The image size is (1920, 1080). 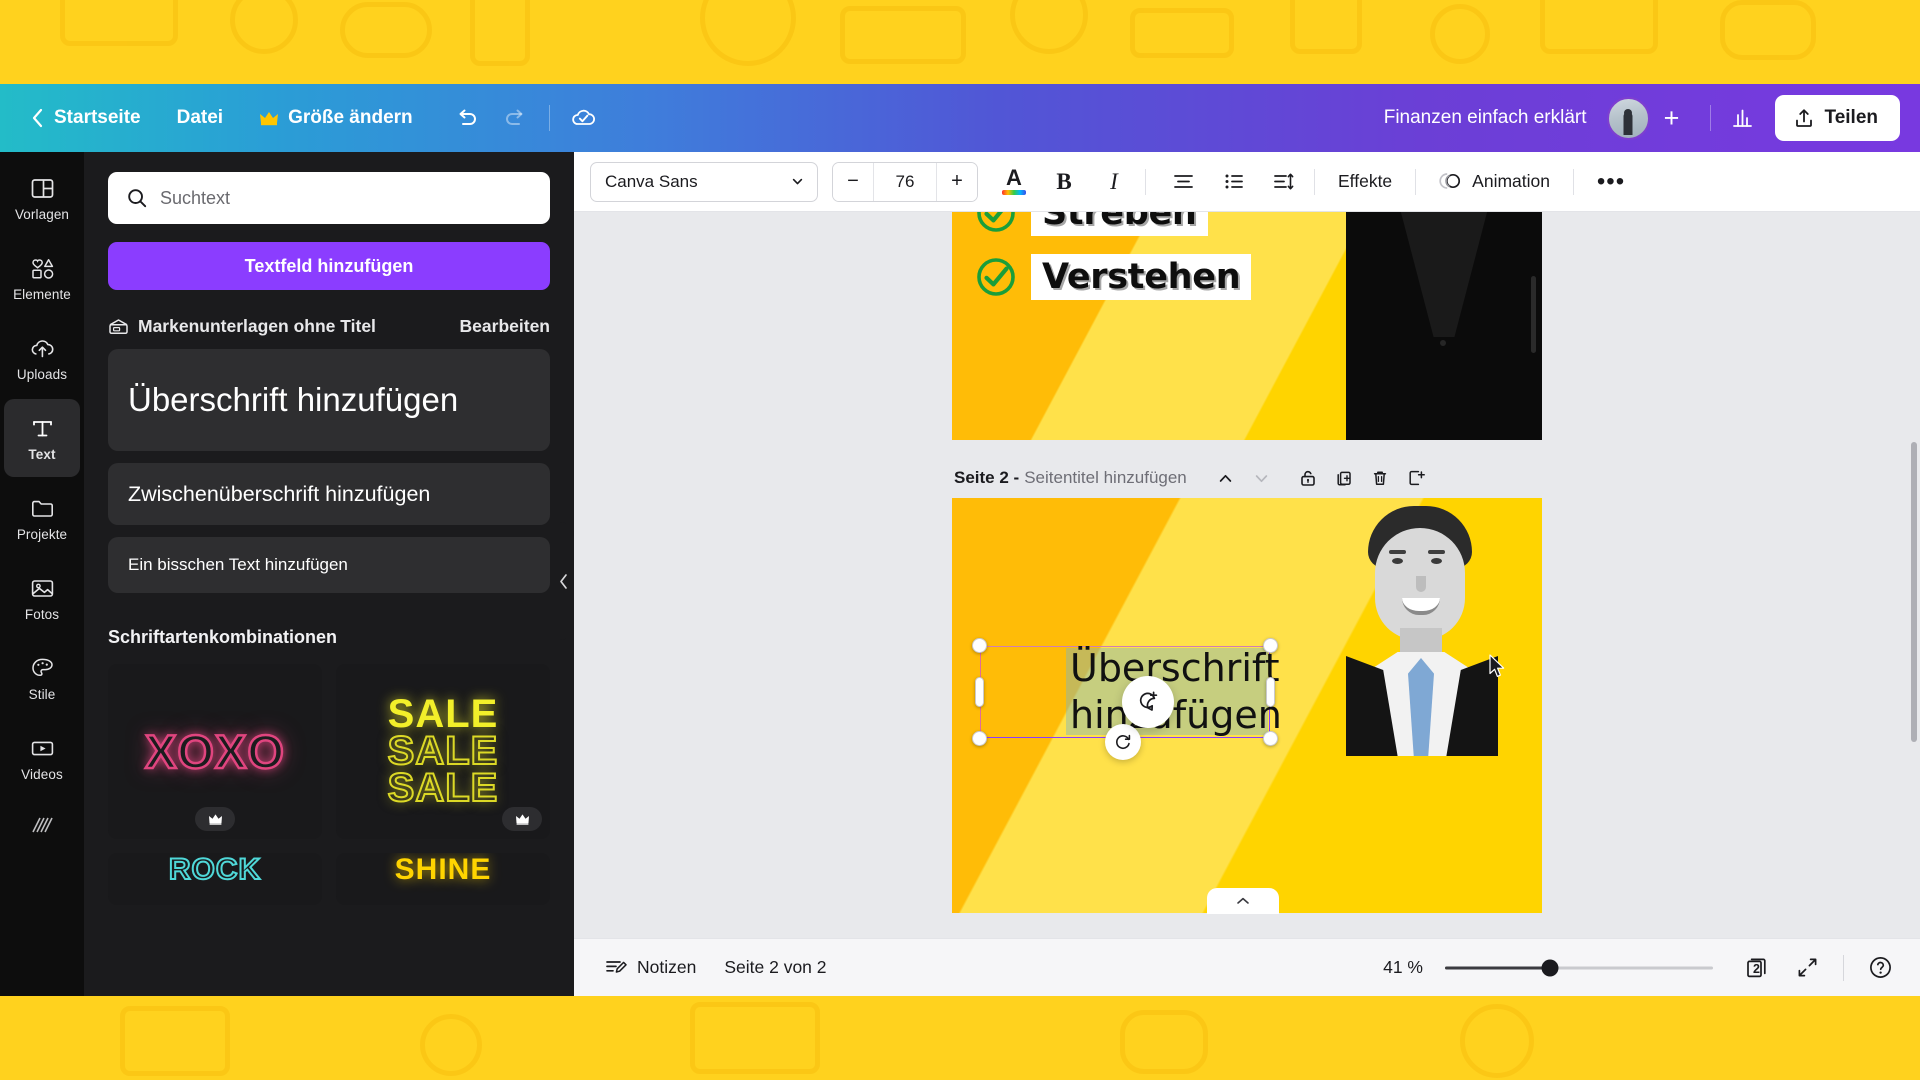 I want to click on effects-button: Effekte, so click(x=1365, y=182).